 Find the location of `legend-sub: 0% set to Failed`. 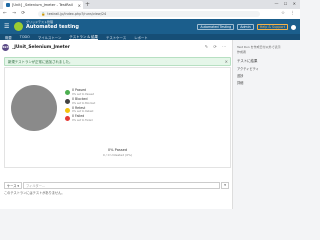

legend-sub: 0% set to Failed is located at coordinates (82, 121).